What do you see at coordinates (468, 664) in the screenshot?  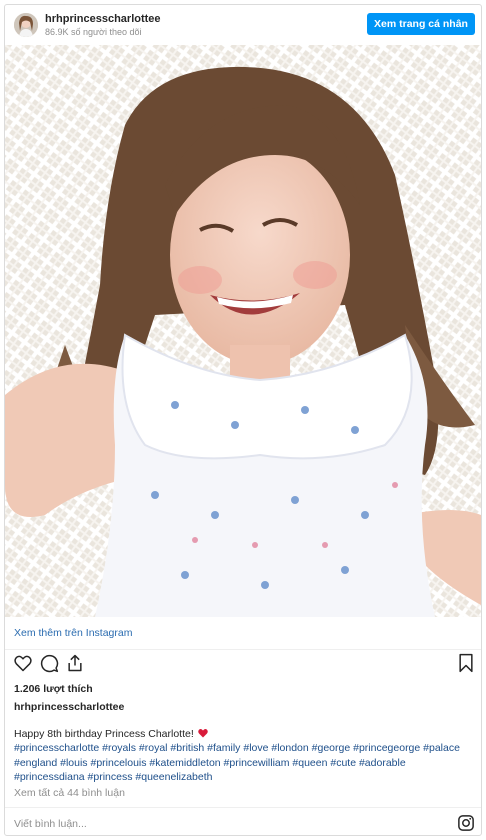 I see `bookmark-icon` at bounding box center [468, 664].